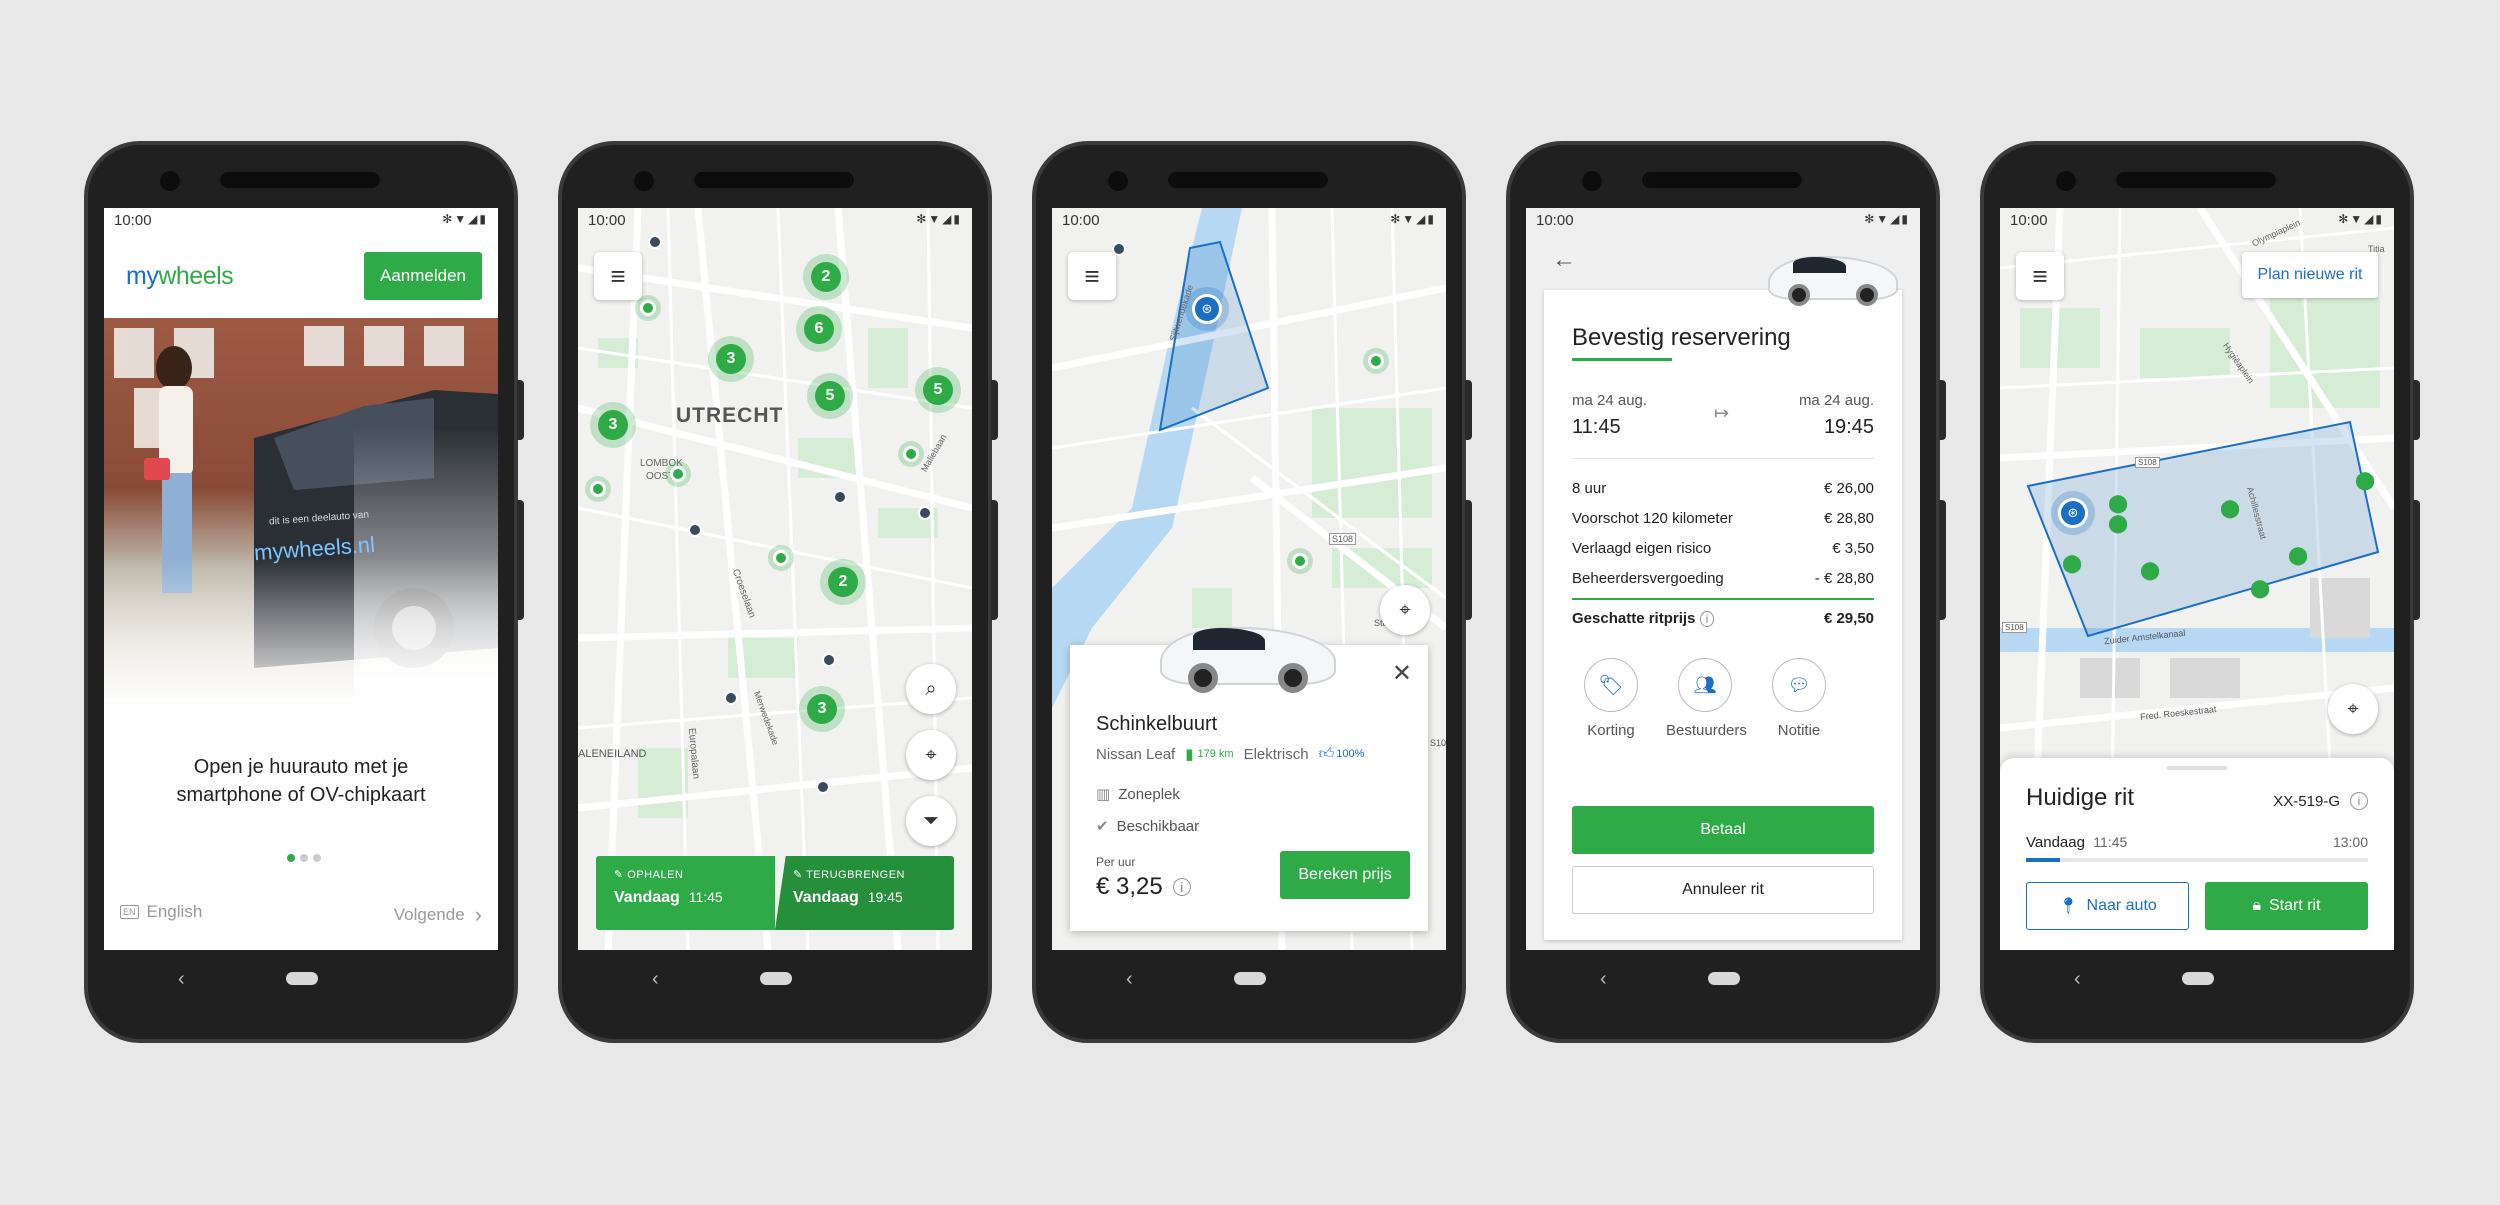 This screenshot has width=2500, height=1205. What do you see at coordinates (864, 893) in the screenshot?
I see `return-button: ✎ TERUGBRENGEN Vandaag 19:45` at bounding box center [864, 893].